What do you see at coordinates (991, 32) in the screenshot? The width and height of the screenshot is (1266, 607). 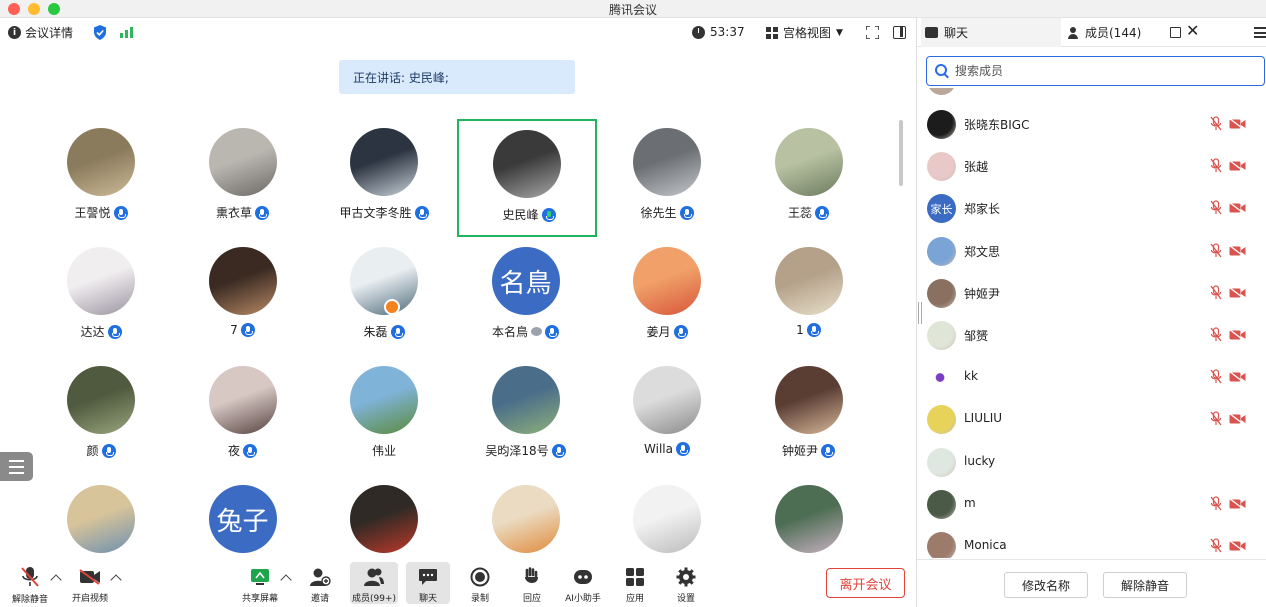 I see `tab-chat: 聊天` at bounding box center [991, 32].